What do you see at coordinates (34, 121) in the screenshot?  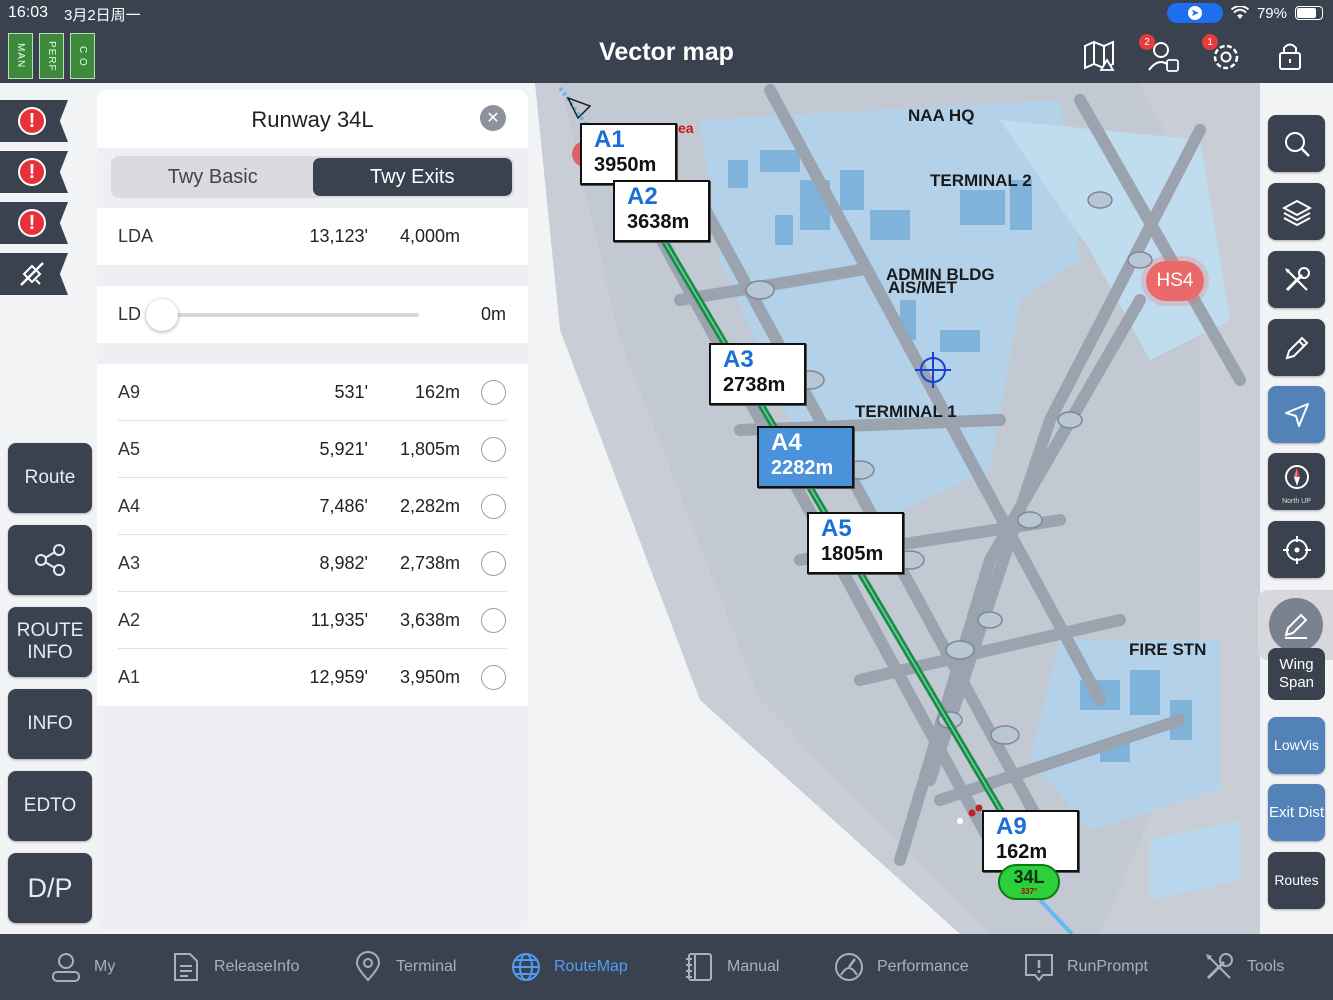 I see `alert-flag-1: !` at bounding box center [34, 121].